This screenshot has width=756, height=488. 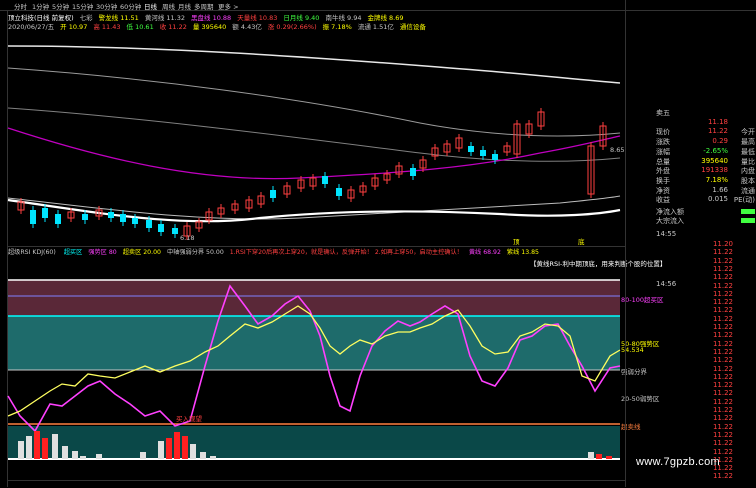 I want to click on flow-bar, so click(x=748, y=220).